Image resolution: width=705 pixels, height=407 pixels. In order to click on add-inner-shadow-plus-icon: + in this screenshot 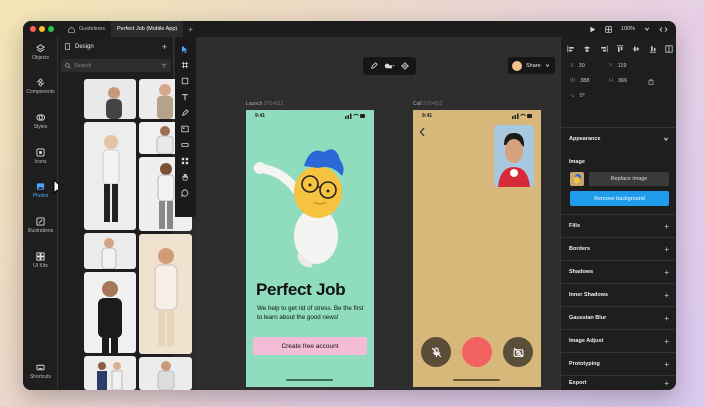, I will do `click(666, 295)`.